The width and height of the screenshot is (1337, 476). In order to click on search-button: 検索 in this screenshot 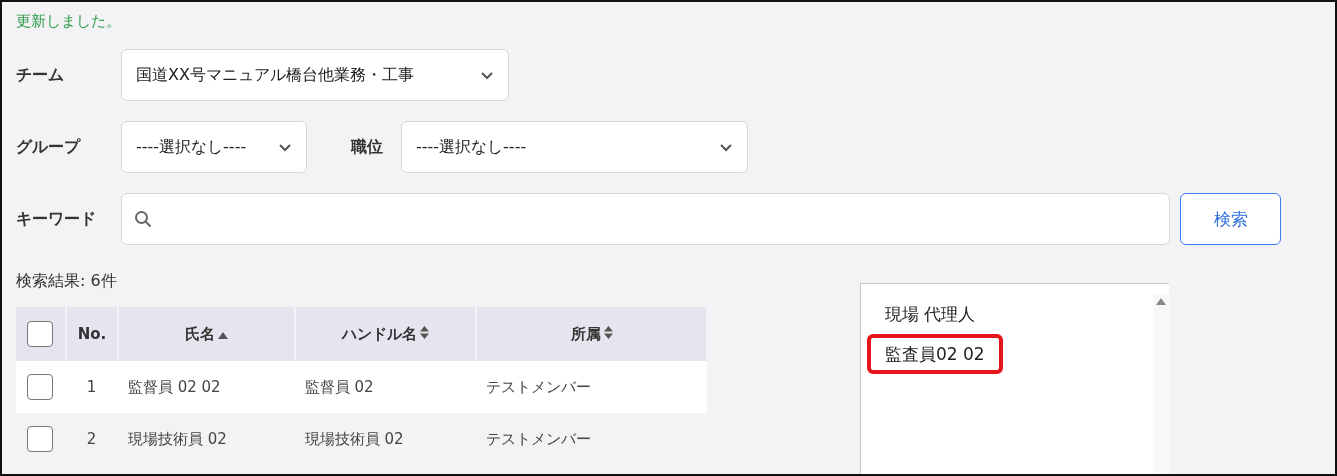, I will do `click(1230, 219)`.